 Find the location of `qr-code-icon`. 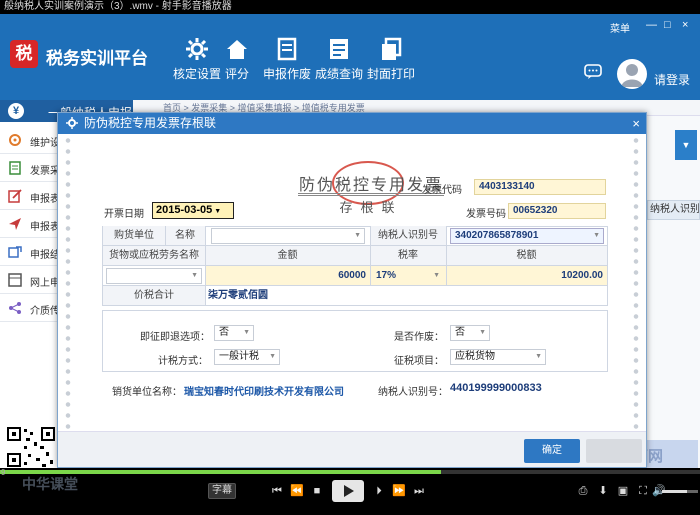

qr-code-icon is located at coordinates (31, 447).